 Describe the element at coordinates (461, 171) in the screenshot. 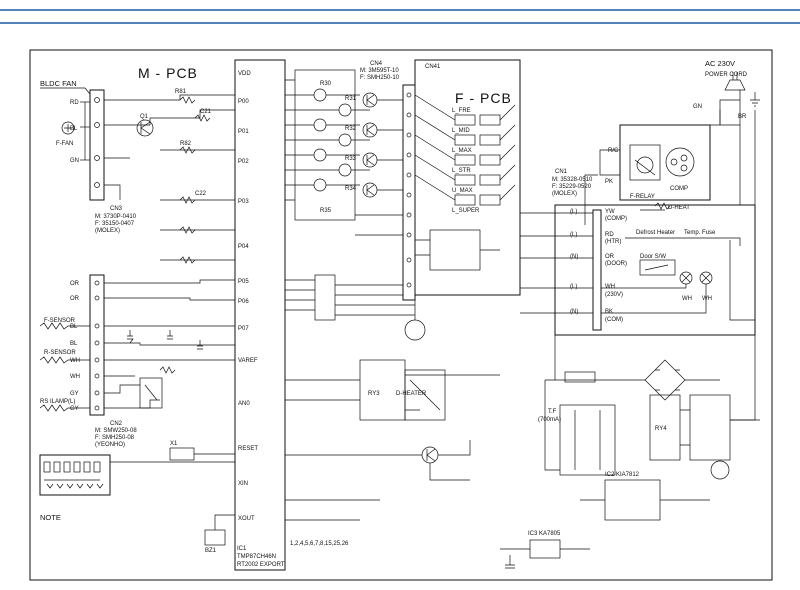

I see `svg-text: L_STR` at that location.